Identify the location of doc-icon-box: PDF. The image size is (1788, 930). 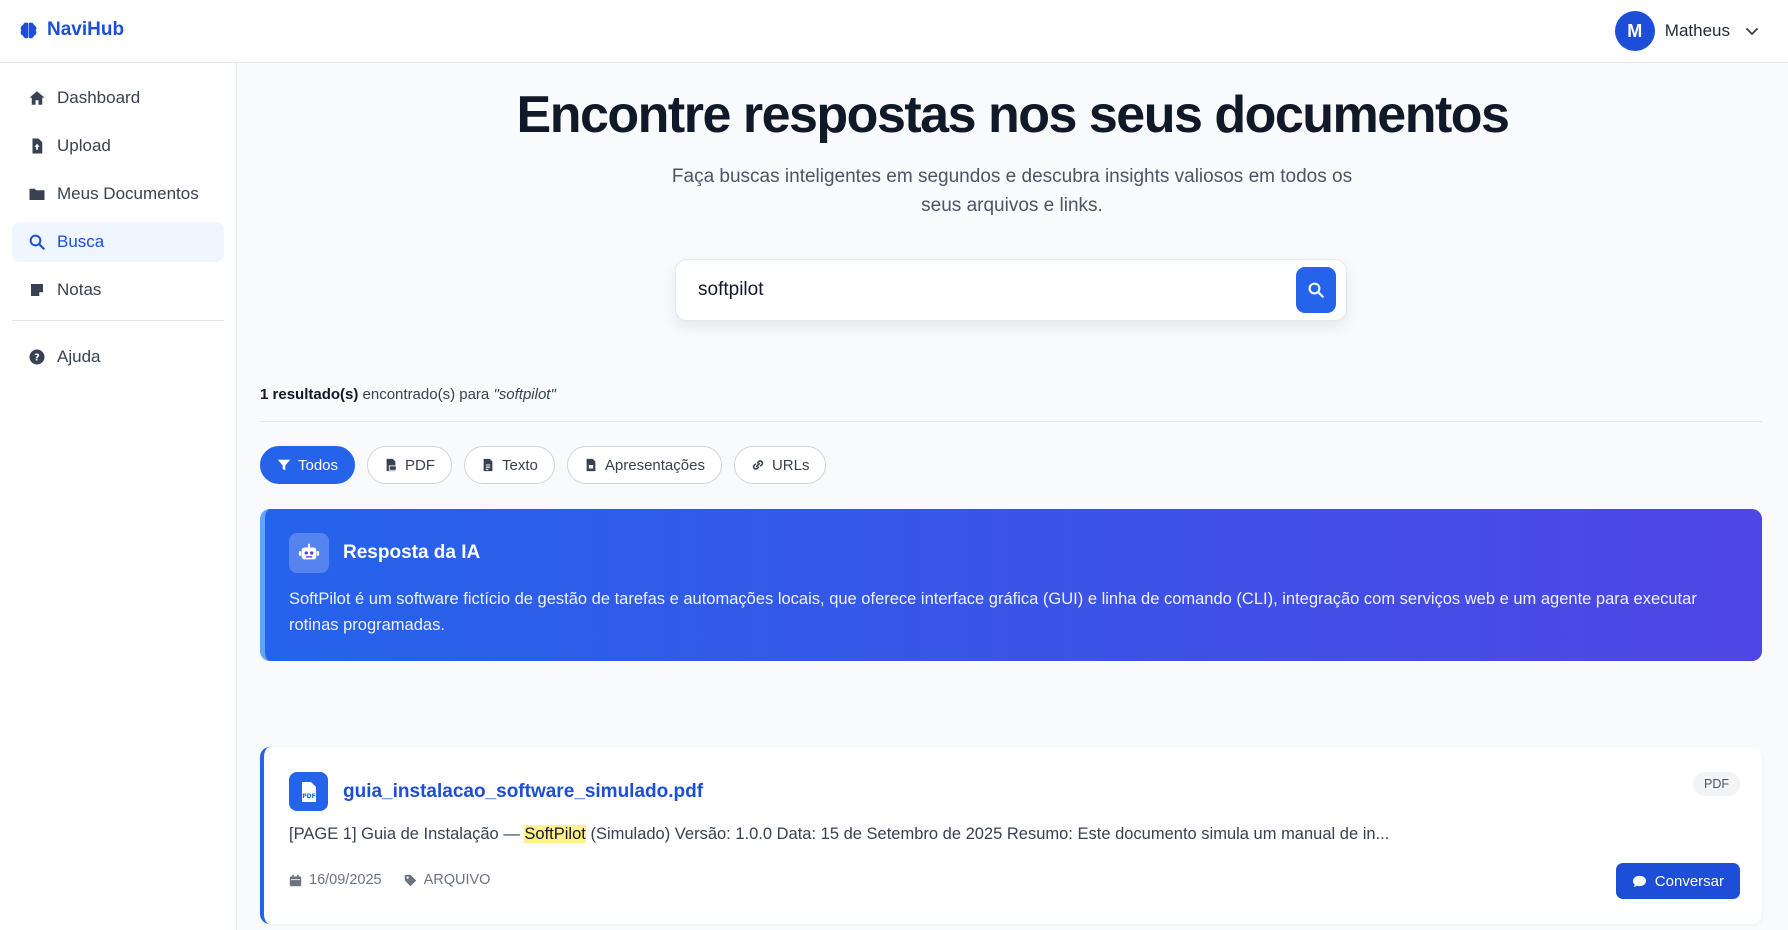
(308, 791).